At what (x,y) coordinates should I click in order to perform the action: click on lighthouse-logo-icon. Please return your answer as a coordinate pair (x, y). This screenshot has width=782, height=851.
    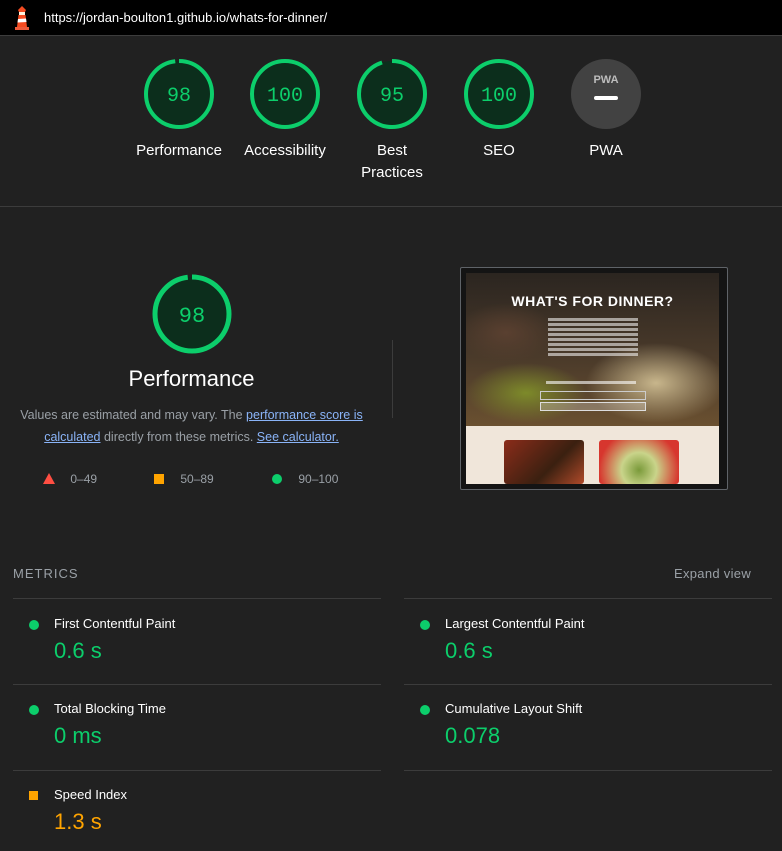
    Looking at the image, I should click on (22, 18).